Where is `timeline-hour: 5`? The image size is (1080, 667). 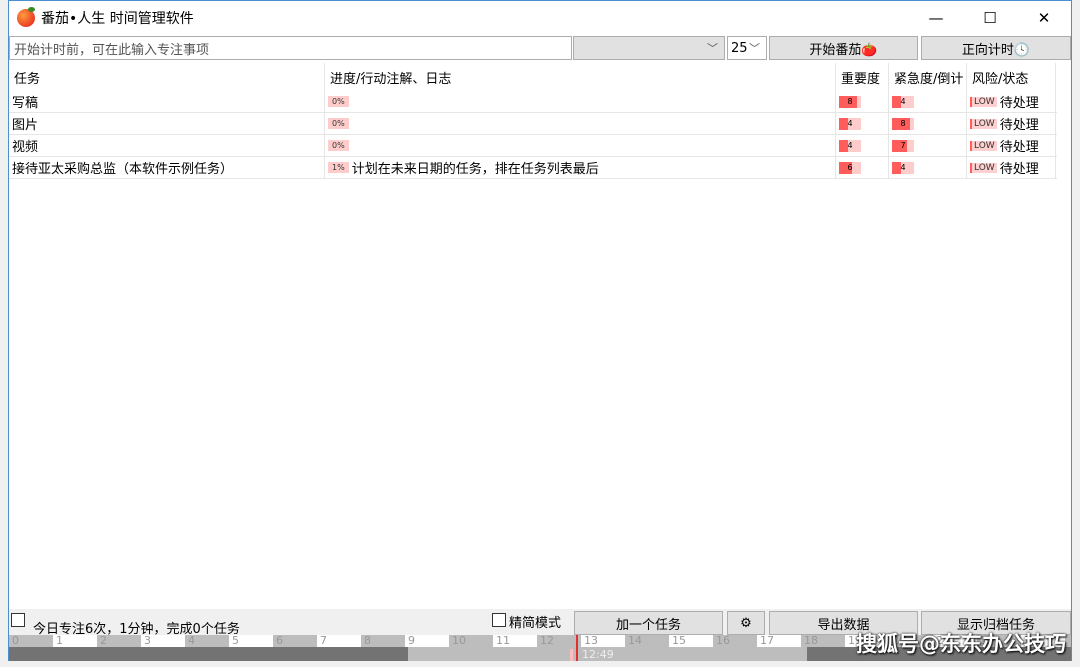
timeline-hour: 5 is located at coordinates (251, 641).